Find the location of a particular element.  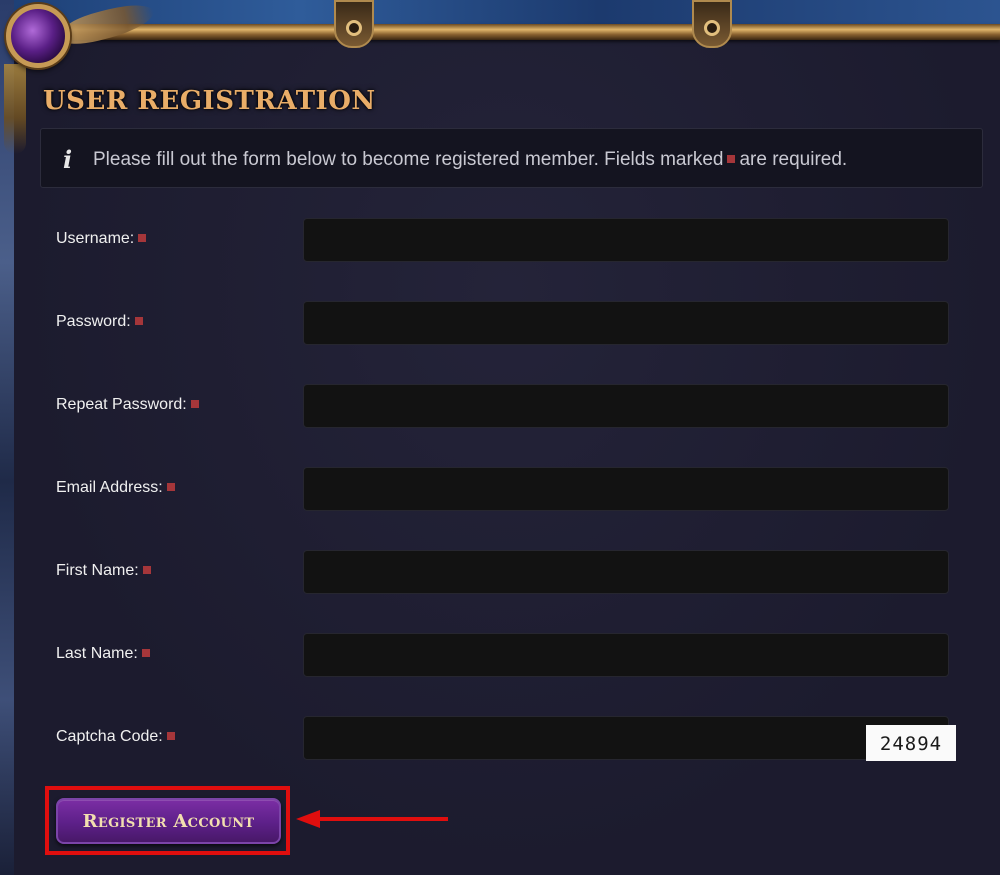

field-label-text: First Name: is located at coordinates (97, 570).